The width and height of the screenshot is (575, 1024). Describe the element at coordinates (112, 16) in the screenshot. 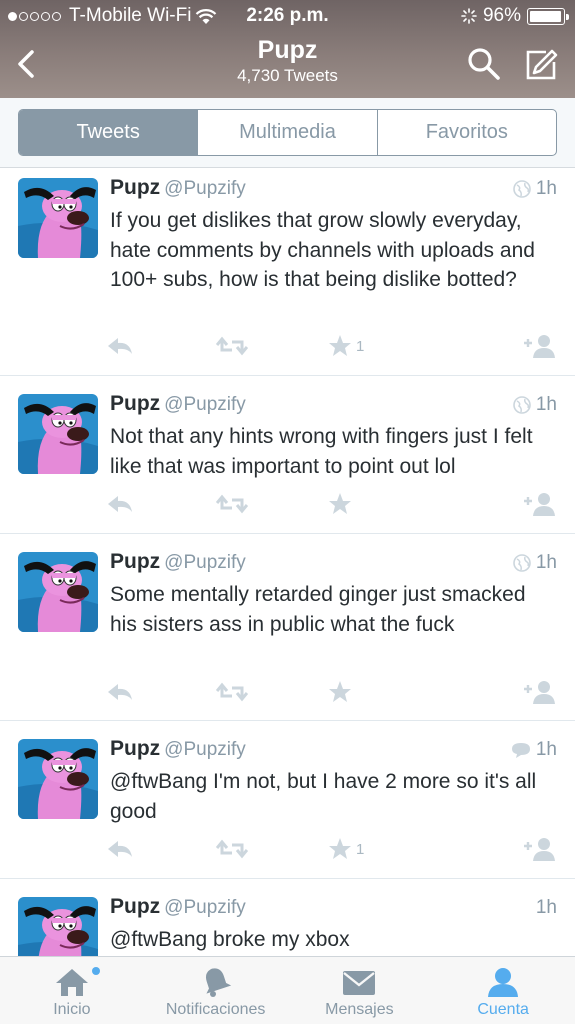

I see `status-left: T-Mobile Wi-Fi` at that location.